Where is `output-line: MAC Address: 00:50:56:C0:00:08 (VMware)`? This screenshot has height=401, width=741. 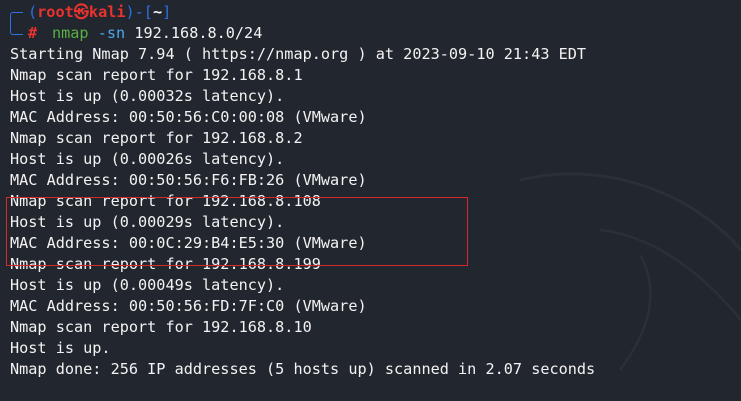
output-line: MAC Address: 00:50:56:C0:00:08 (VMware) is located at coordinates (188, 117).